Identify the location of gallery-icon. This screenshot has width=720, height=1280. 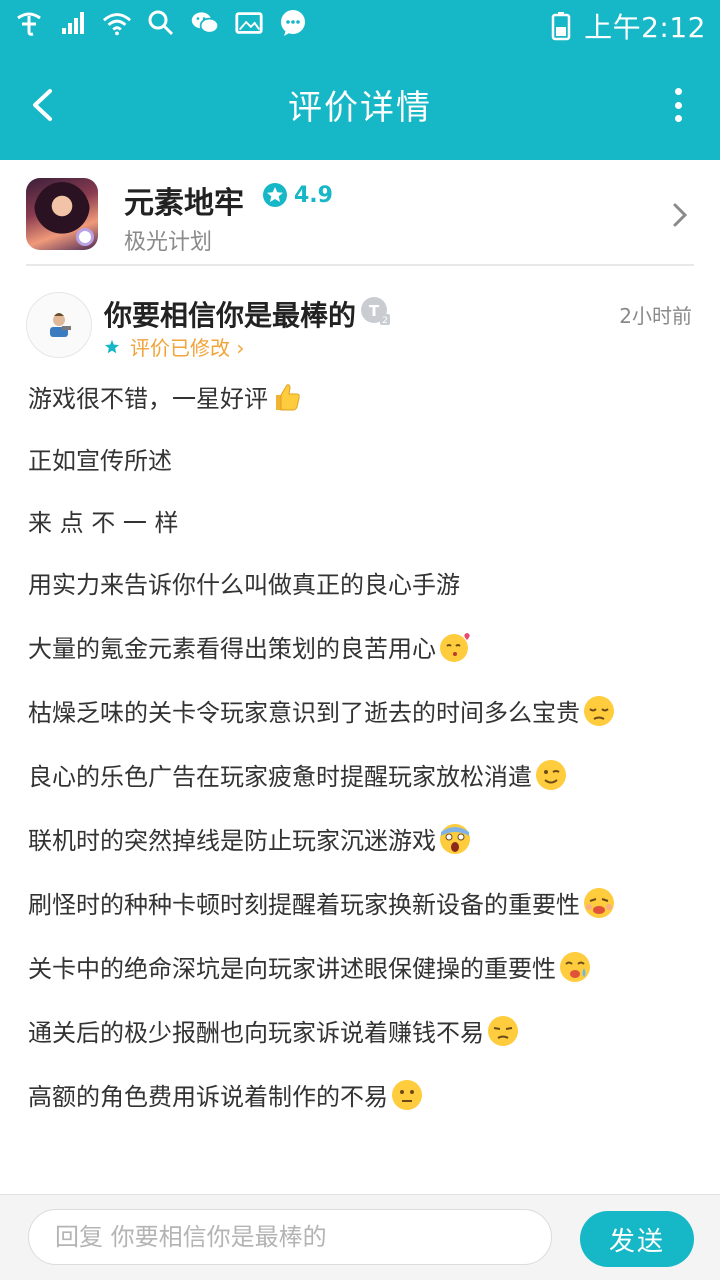
(249, 23).